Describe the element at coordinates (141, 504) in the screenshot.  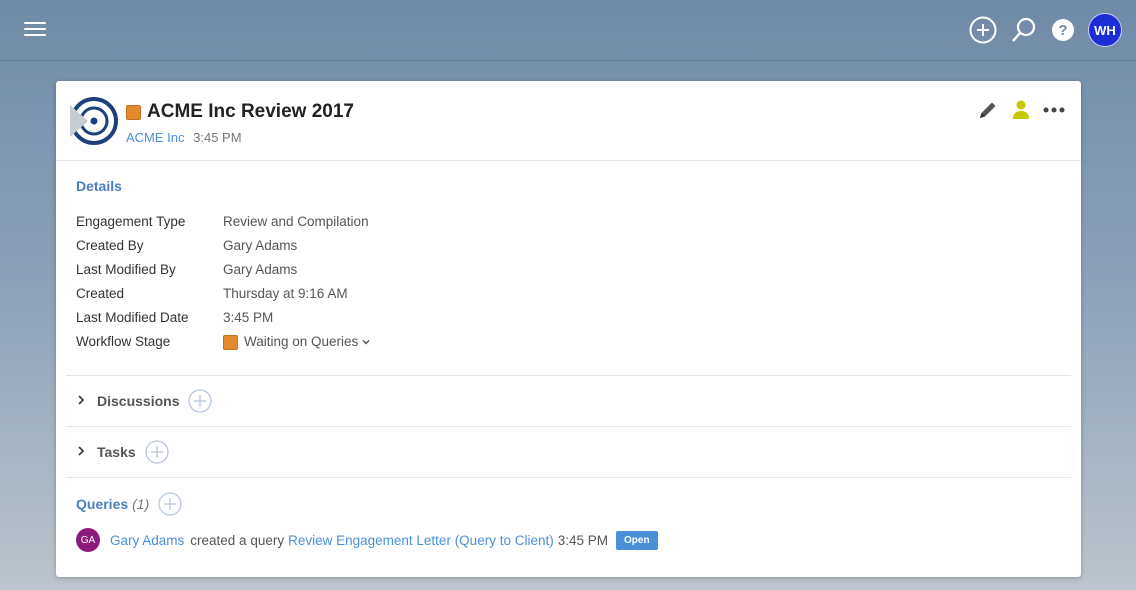
I see `queries-count: (1)` at that location.